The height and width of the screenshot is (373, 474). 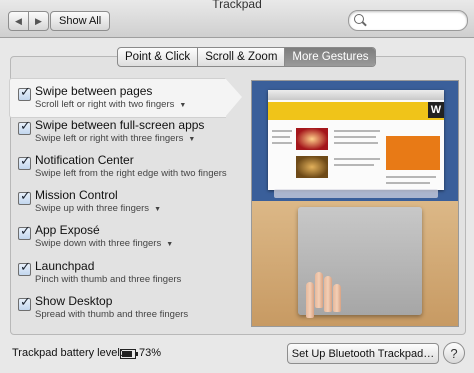 What do you see at coordinates (359, 19) in the screenshot?
I see `search-icon` at bounding box center [359, 19].